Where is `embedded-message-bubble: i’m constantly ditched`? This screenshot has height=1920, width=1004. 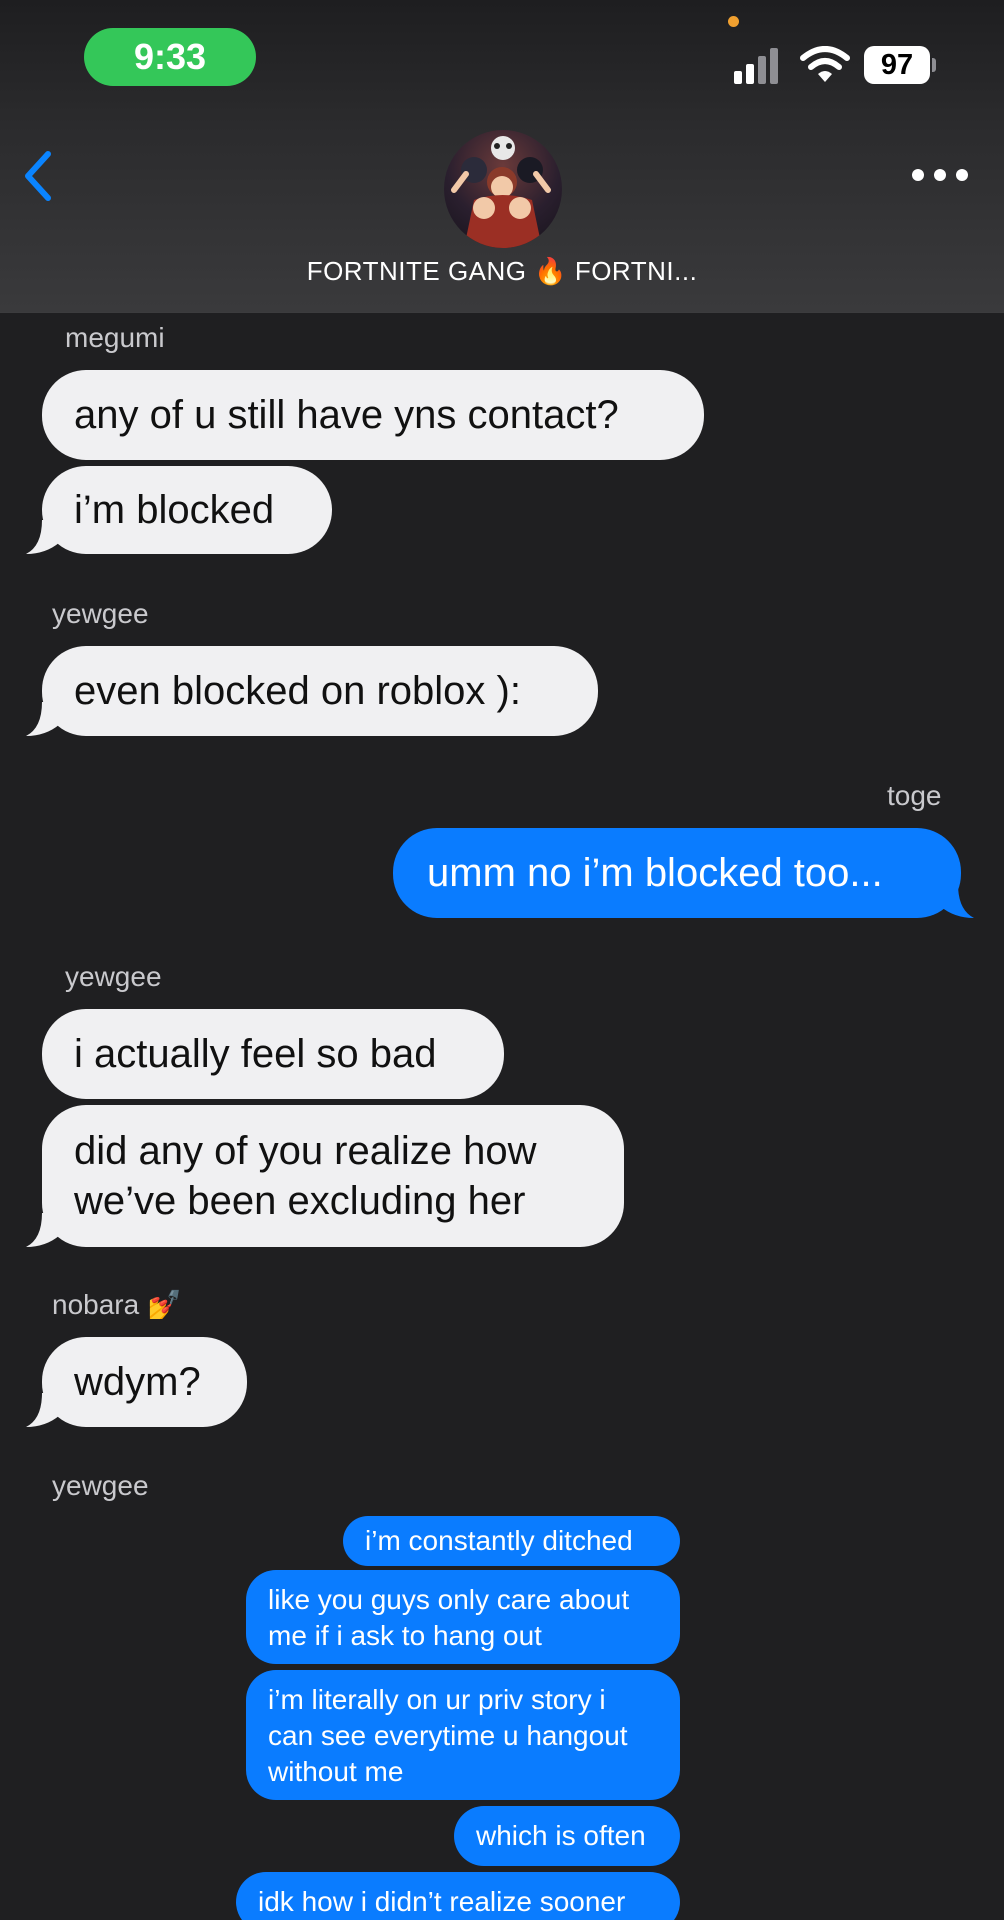
embedded-message-bubble: i’m constantly ditched is located at coordinates (511, 1541).